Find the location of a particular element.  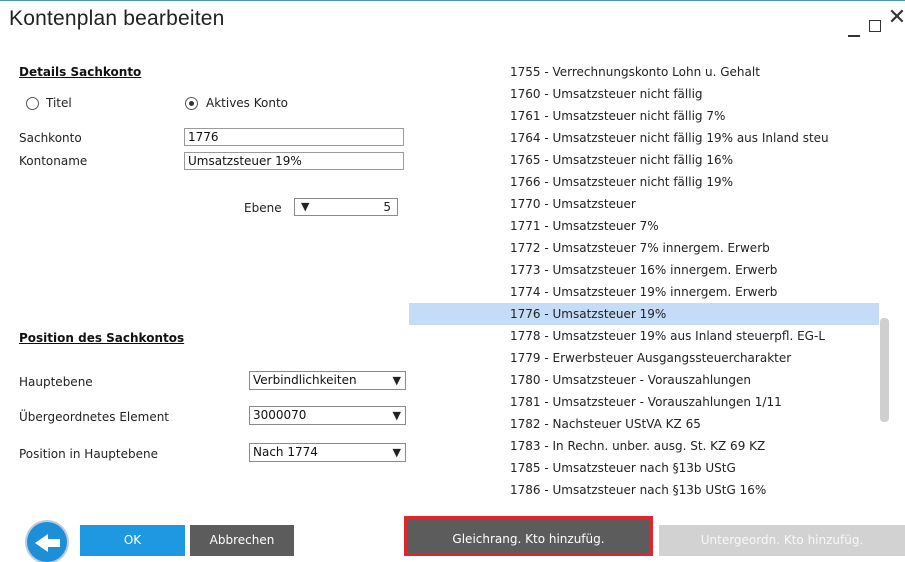

ebene-label: Ebene is located at coordinates (263, 208).